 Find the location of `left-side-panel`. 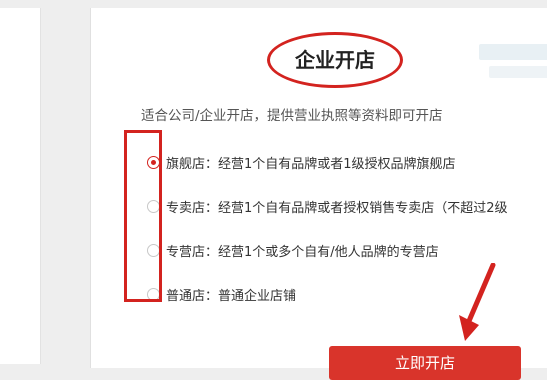

left-side-panel is located at coordinates (20, 186).